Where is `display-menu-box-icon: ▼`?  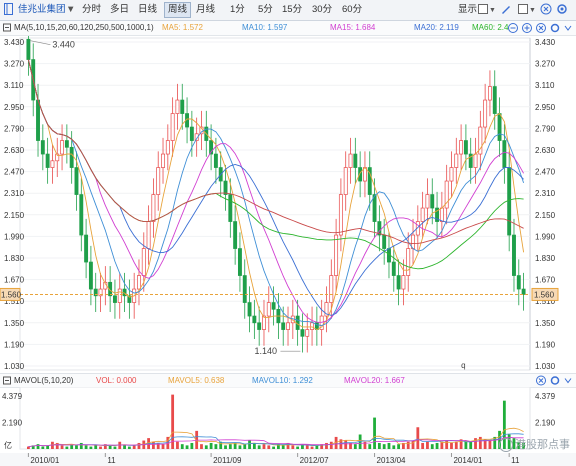 display-menu-box-icon: ▼ is located at coordinates (487, 10).